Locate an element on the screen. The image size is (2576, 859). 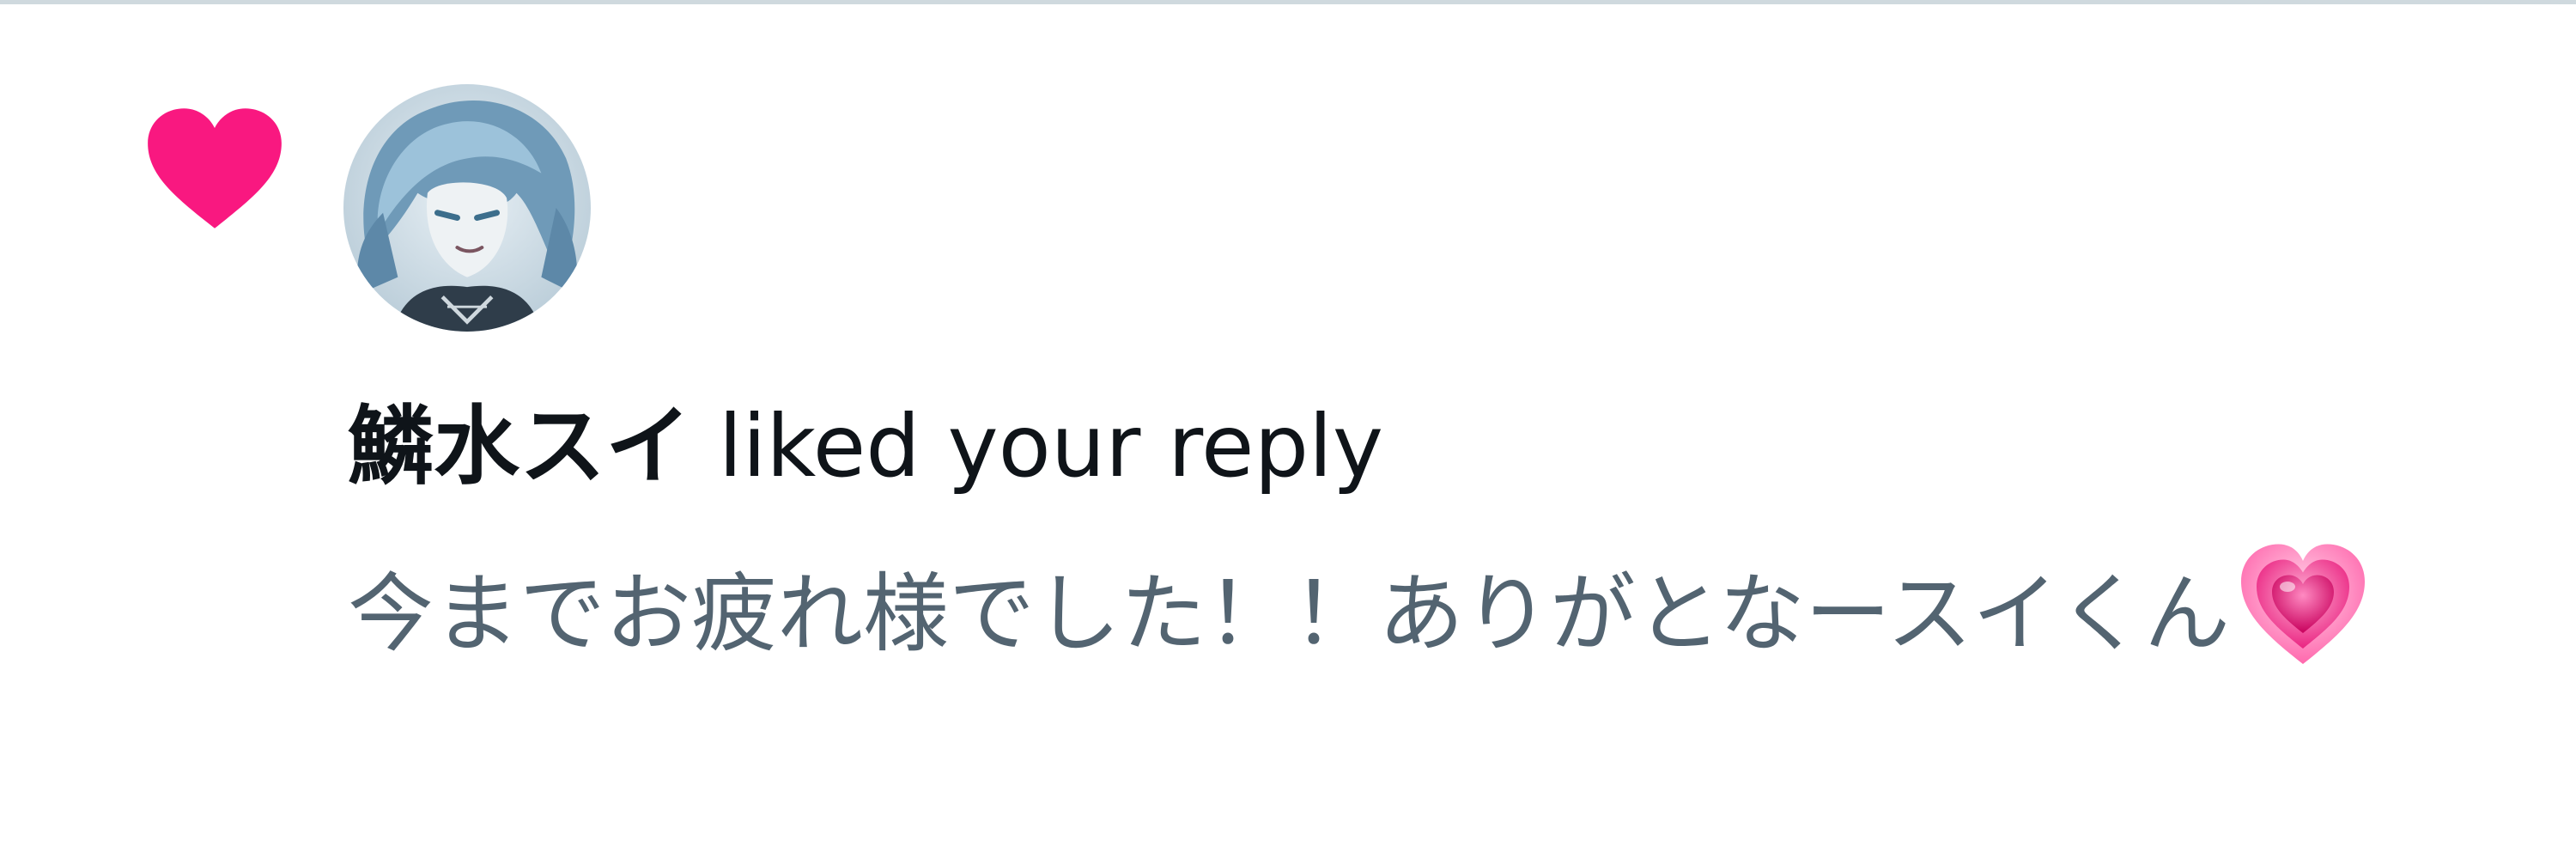
avatar is located at coordinates (467, 208).